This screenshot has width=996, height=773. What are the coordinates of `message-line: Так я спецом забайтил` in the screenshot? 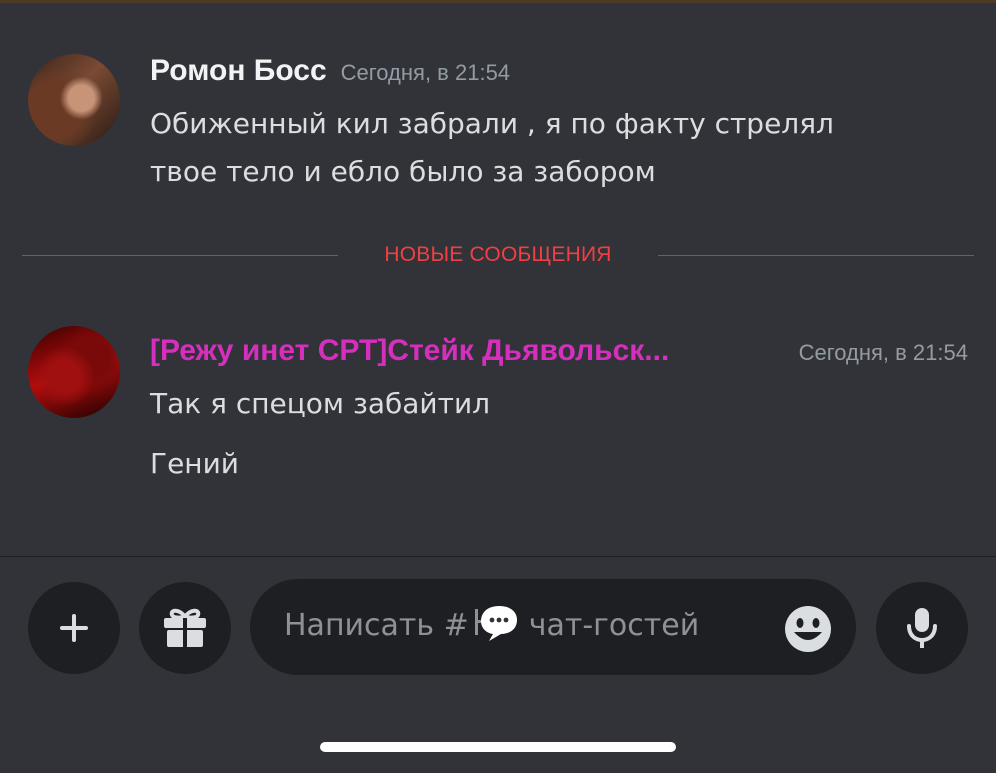 It's located at (320, 403).